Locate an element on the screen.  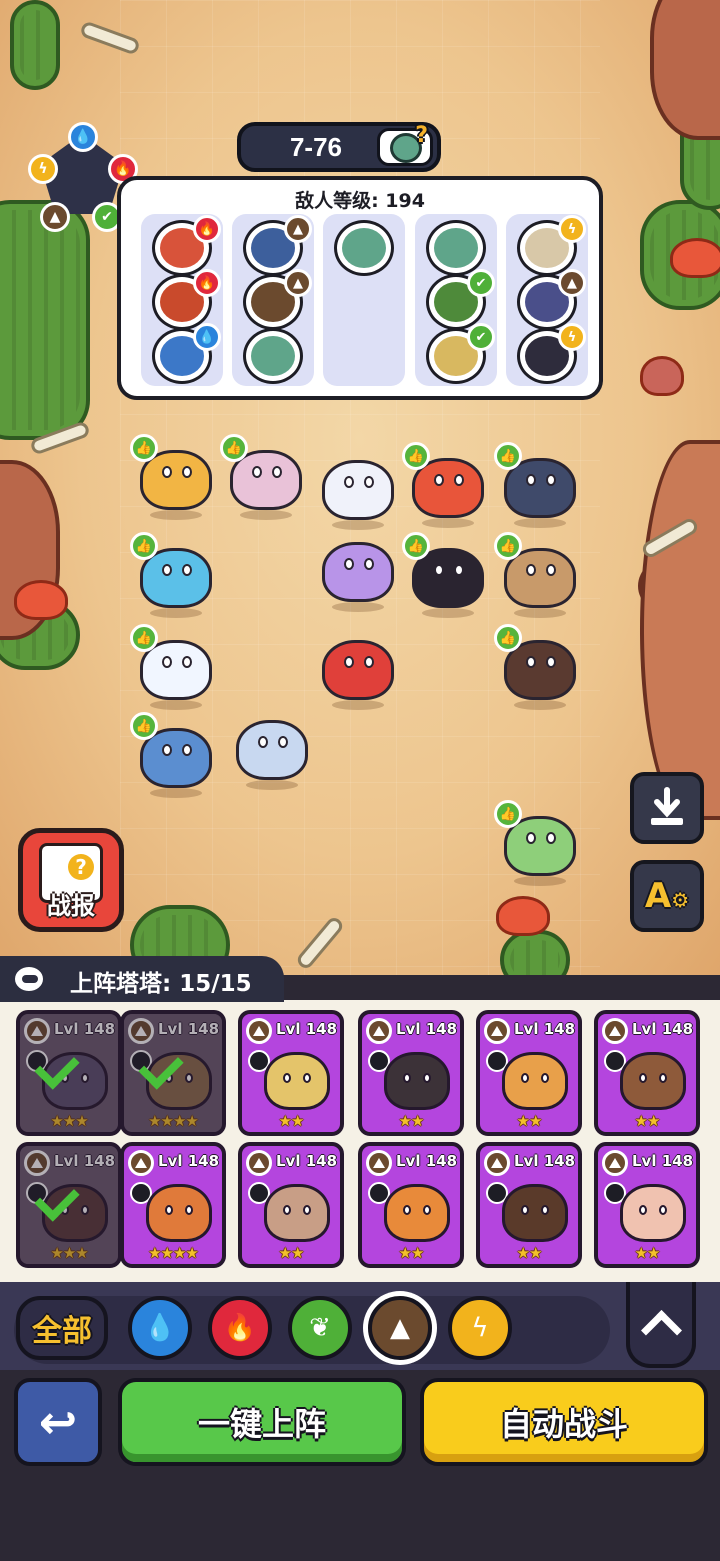
download-button is located at coordinates (667, 808).